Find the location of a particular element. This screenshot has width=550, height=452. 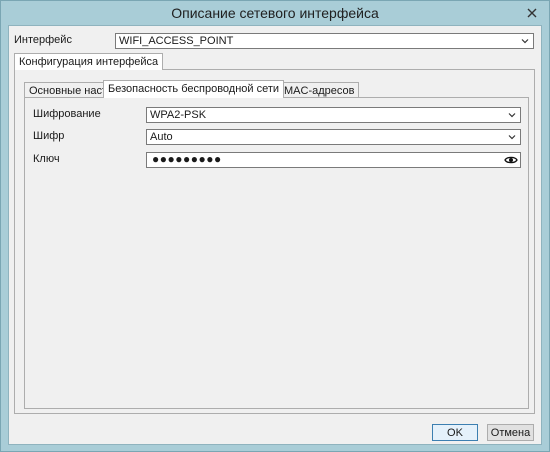

title-bar: Описание сетевого интерфейса is located at coordinates (275, 13).